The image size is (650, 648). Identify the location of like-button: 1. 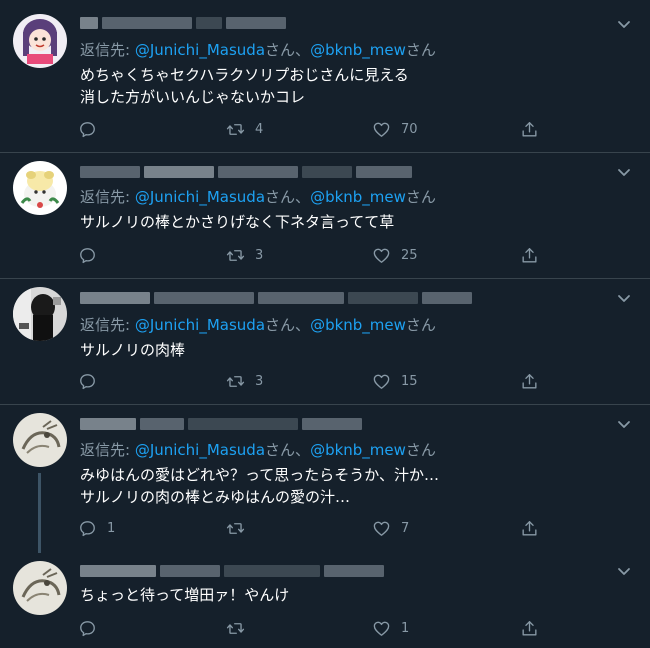
(390, 628).